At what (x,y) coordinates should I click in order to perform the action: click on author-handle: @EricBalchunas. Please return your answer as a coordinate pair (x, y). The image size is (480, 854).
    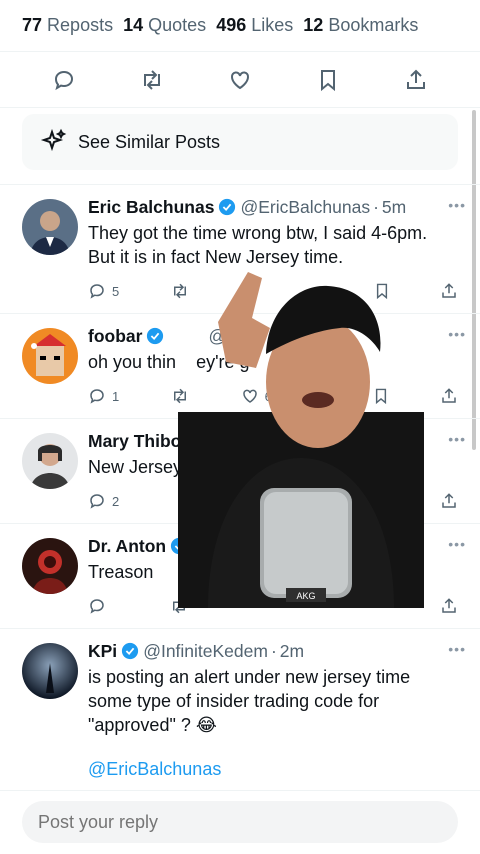
    Looking at the image, I should click on (305, 207).